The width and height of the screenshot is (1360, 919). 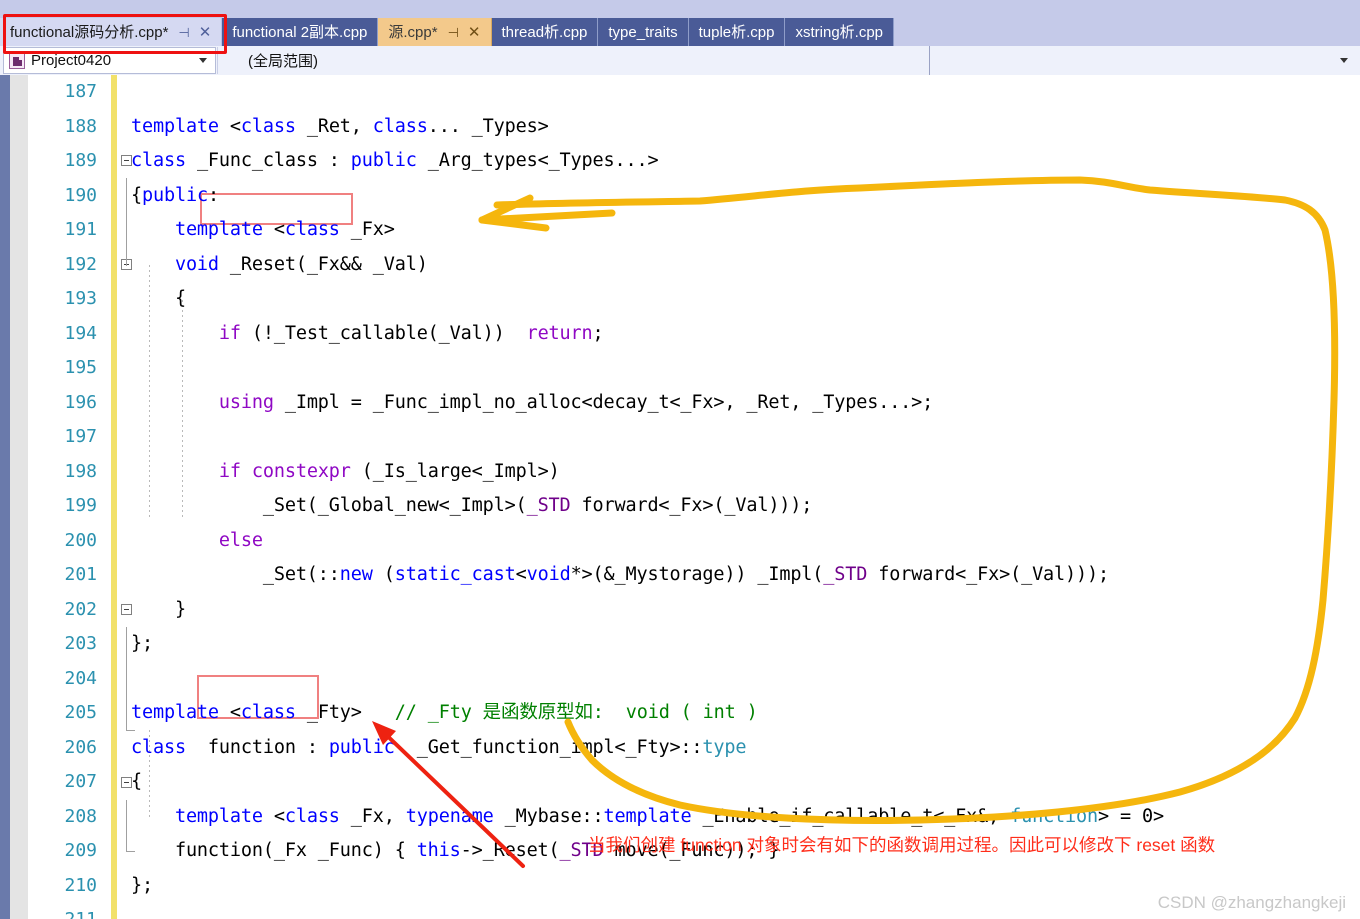 I want to click on line-number-row: 206, so click(x=69, y=748).